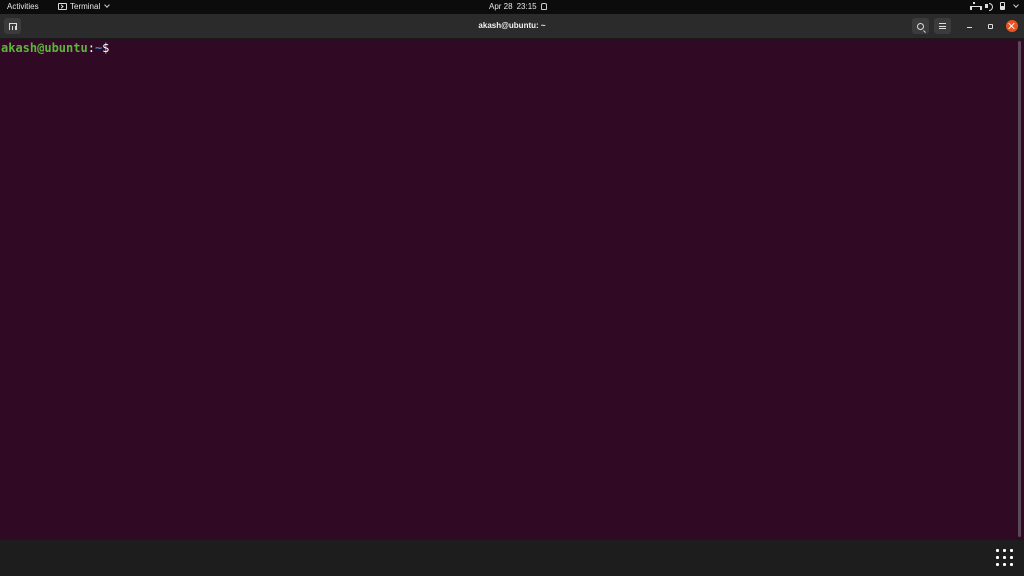 The width and height of the screenshot is (1024, 576). Describe the element at coordinates (976, 6) in the screenshot. I see `network-icon` at that location.